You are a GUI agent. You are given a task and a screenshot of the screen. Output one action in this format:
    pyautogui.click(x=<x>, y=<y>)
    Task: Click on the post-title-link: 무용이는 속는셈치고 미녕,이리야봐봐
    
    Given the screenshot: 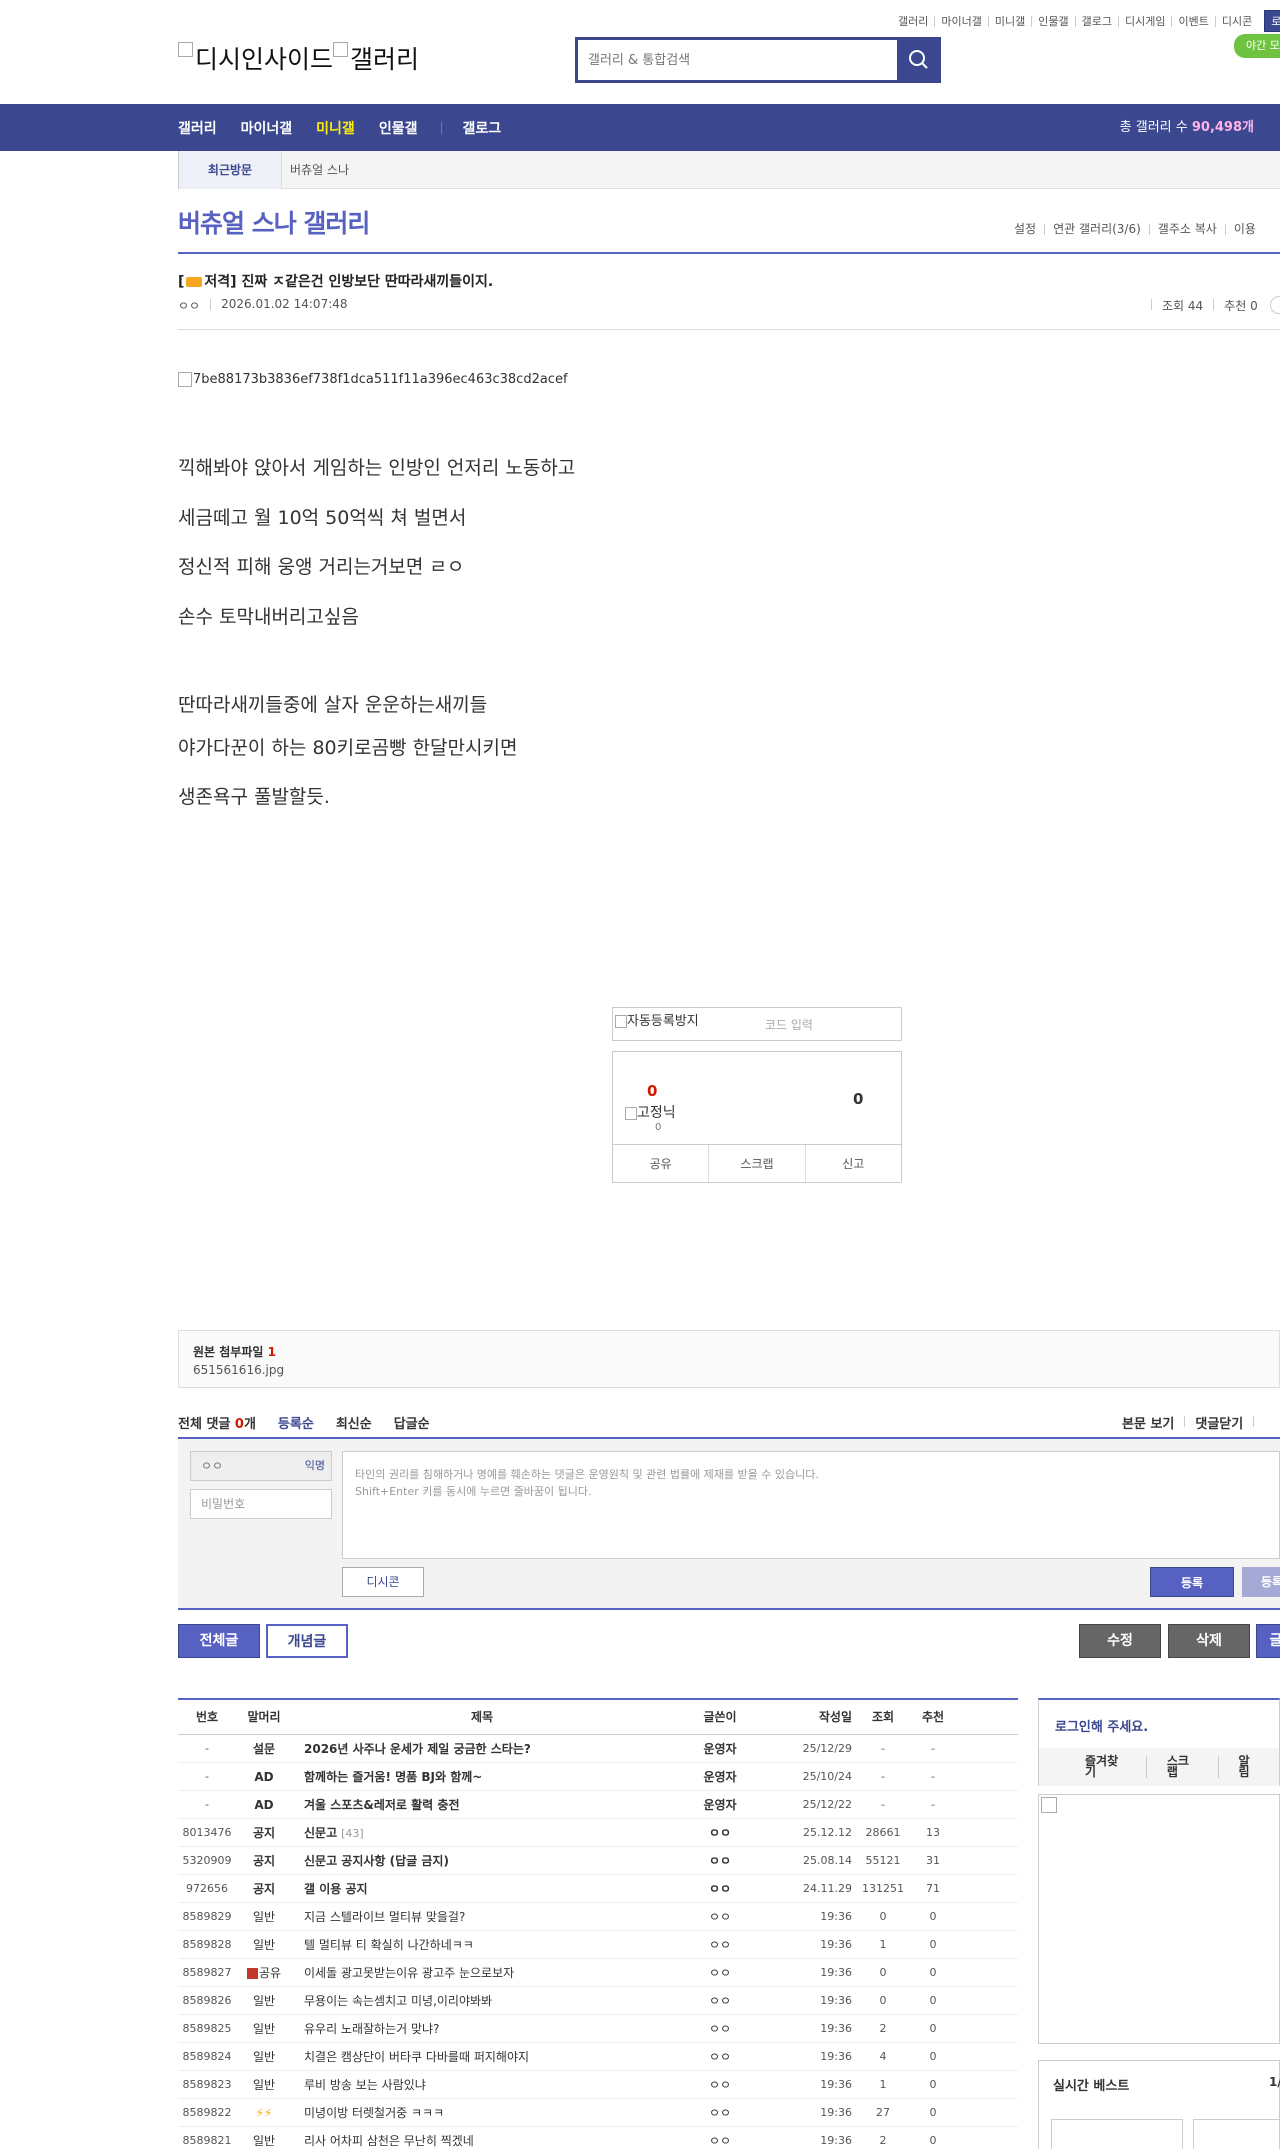 What is the action you would take?
    pyautogui.click(x=482, y=2000)
    